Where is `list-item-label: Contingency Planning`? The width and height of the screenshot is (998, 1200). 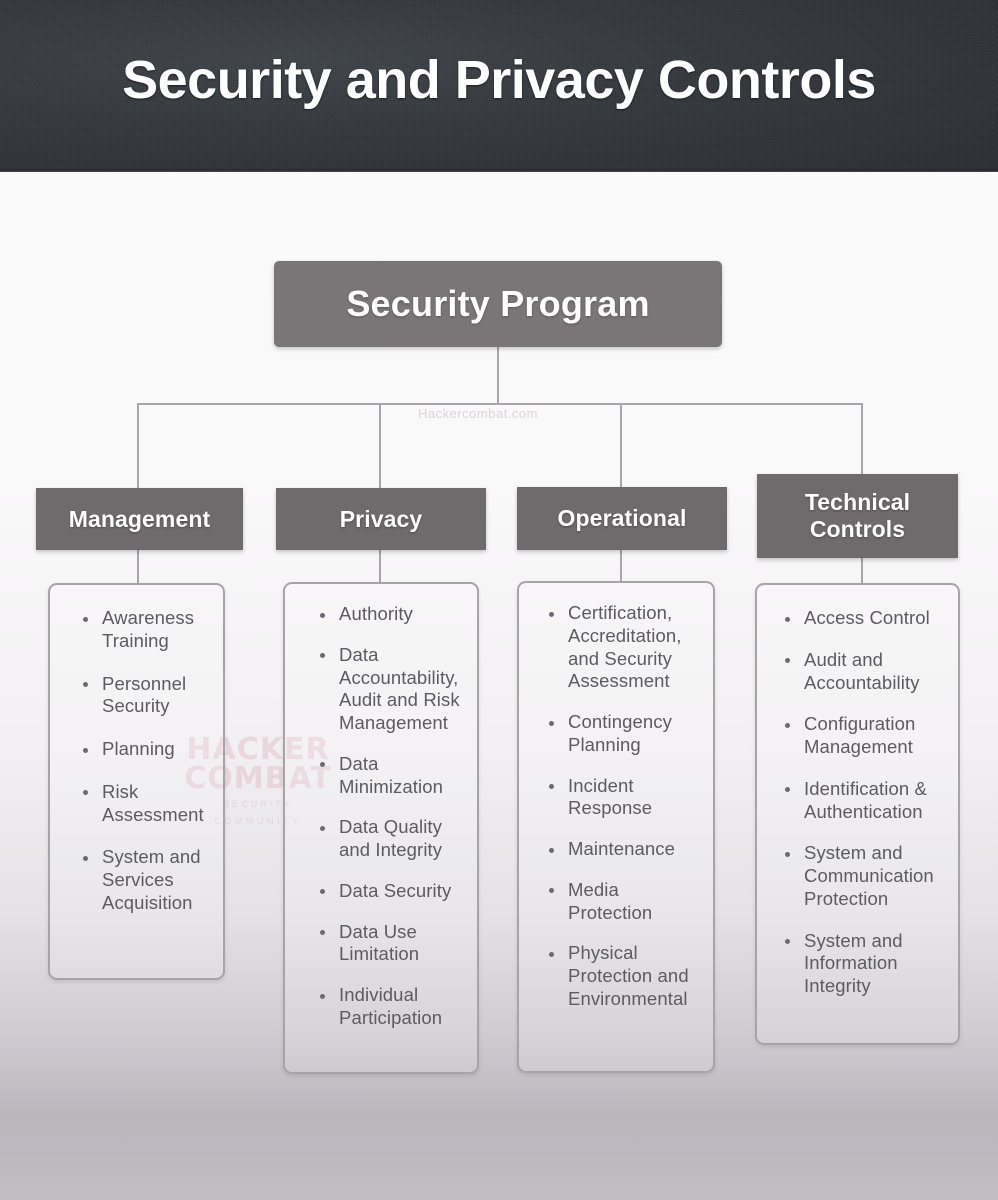 list-item-label: Contingency Planning is located at coordinates (620, 733).